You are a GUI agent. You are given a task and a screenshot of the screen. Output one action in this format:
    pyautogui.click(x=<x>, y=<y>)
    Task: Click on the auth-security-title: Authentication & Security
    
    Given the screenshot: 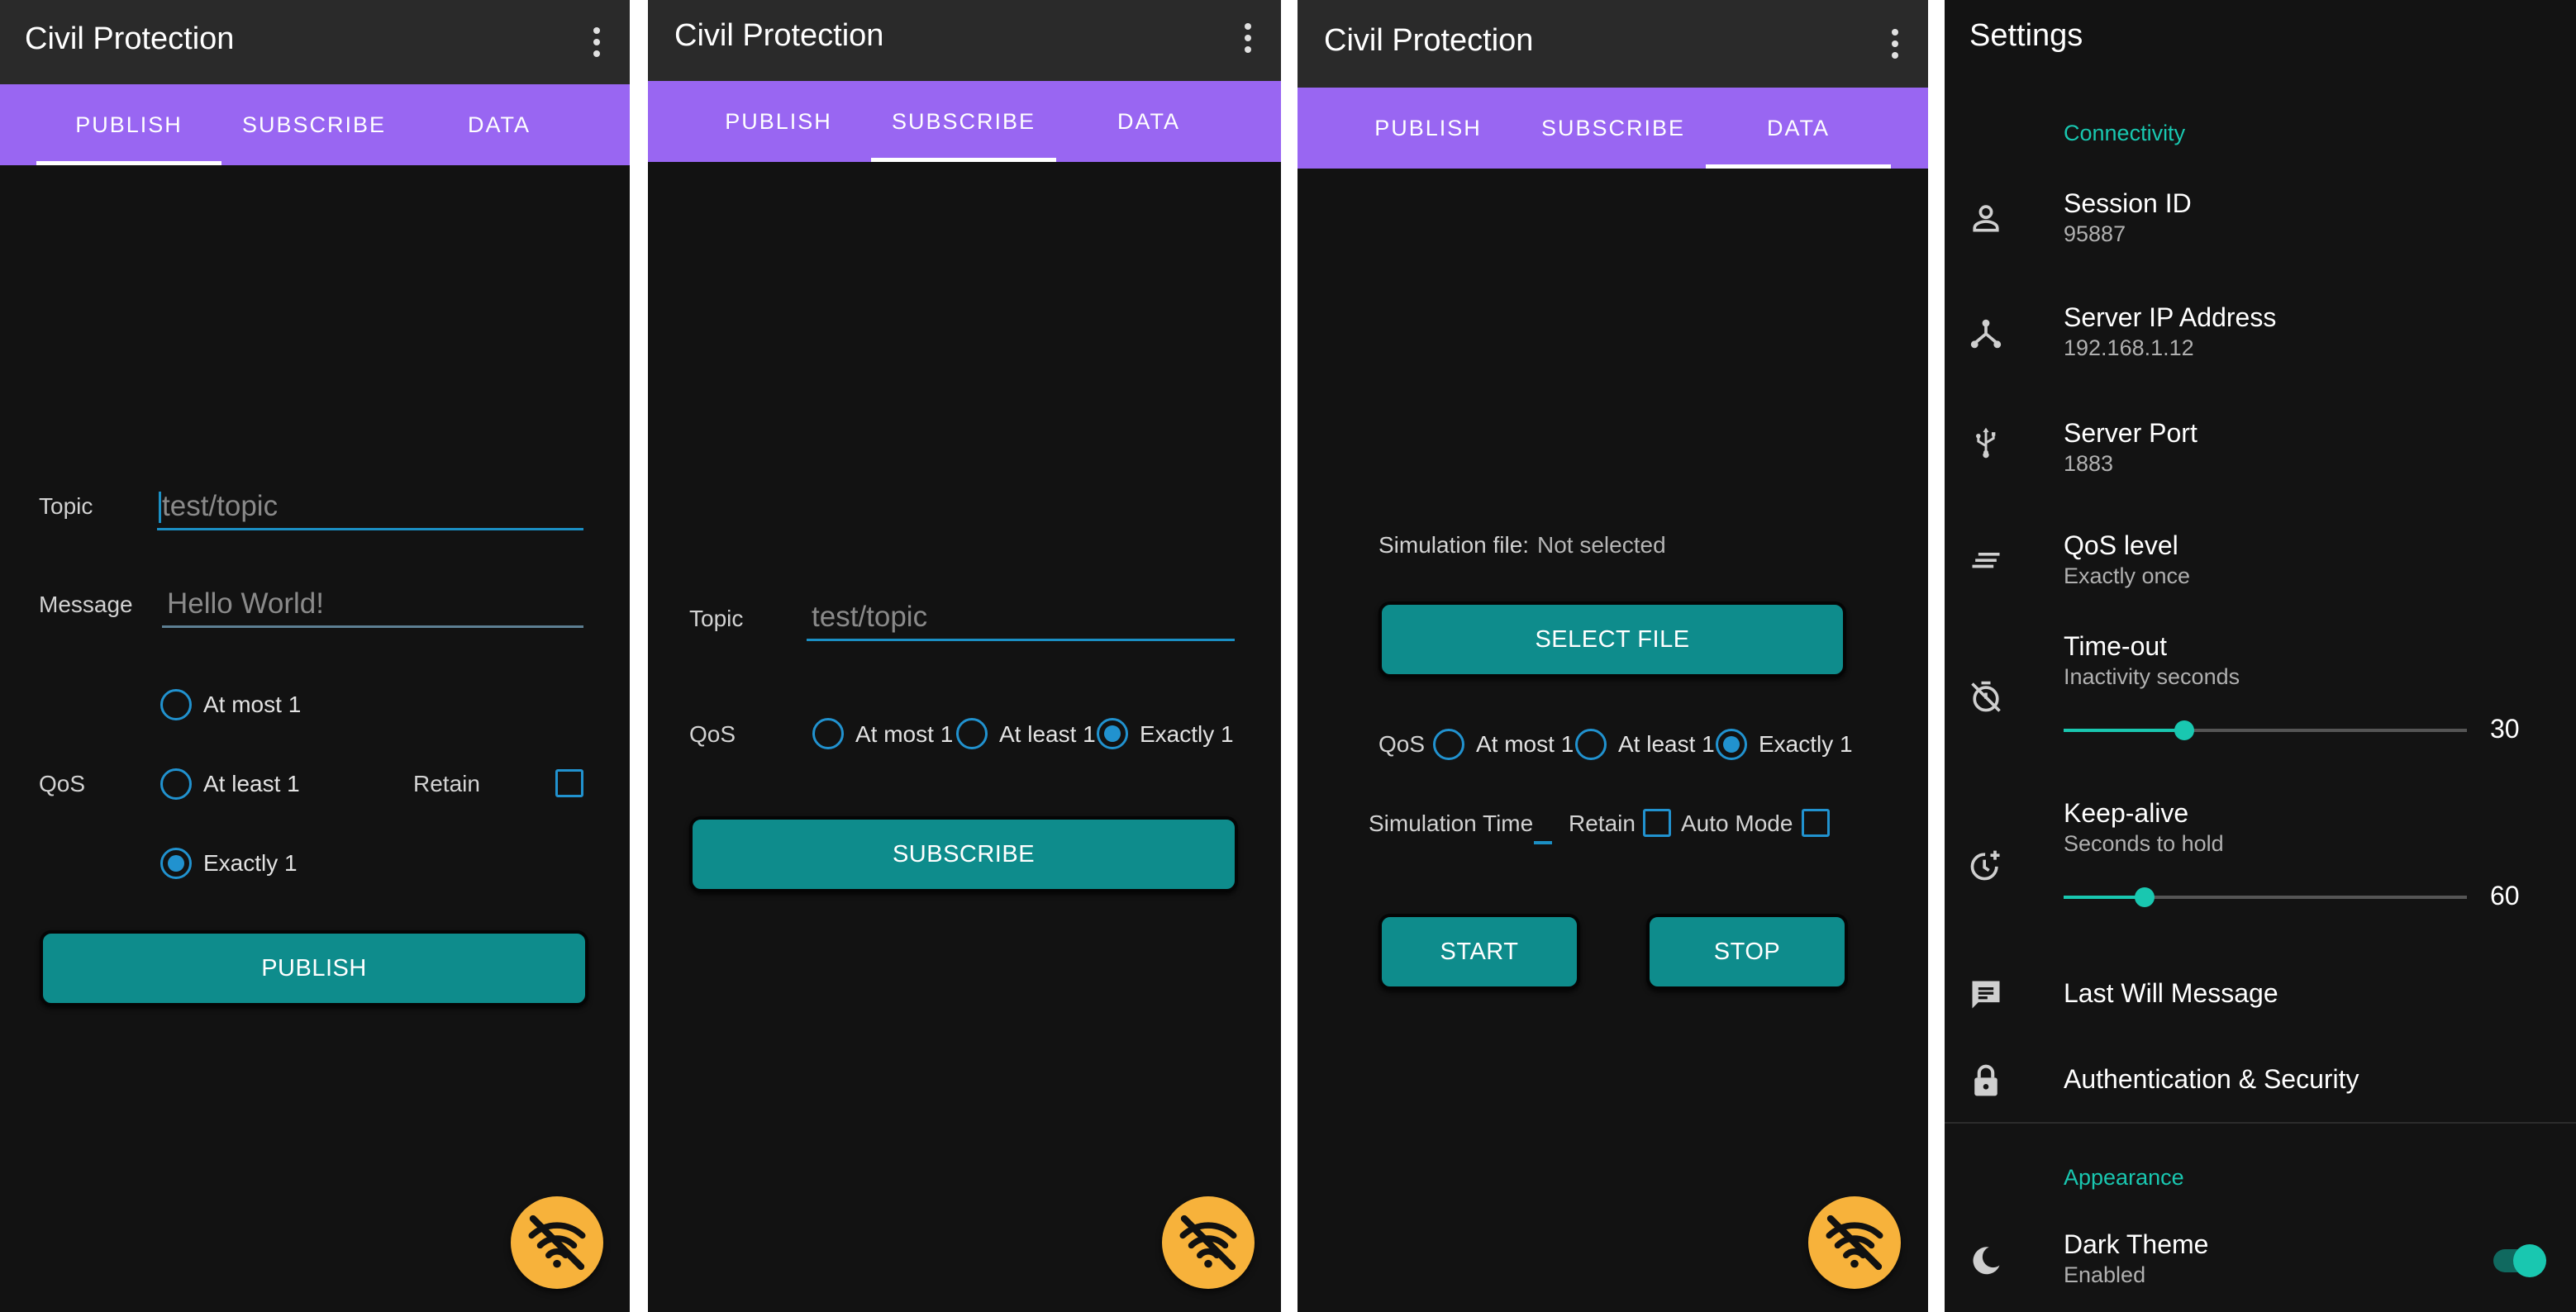 What is the action you would take?
    pyautogui.click(x=2211, y=1079)
    